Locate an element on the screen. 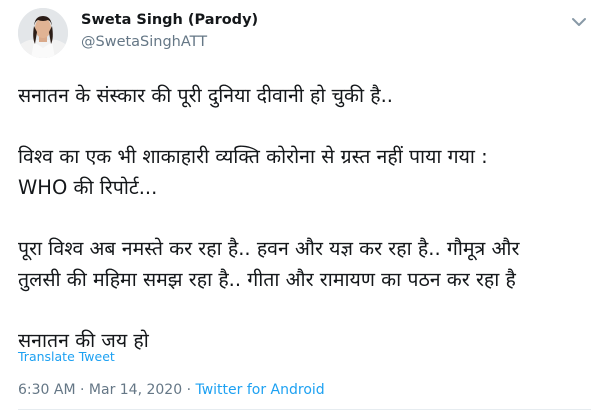  translate-tweet-link: Translate Tweet is located at coordinates (66, 356).